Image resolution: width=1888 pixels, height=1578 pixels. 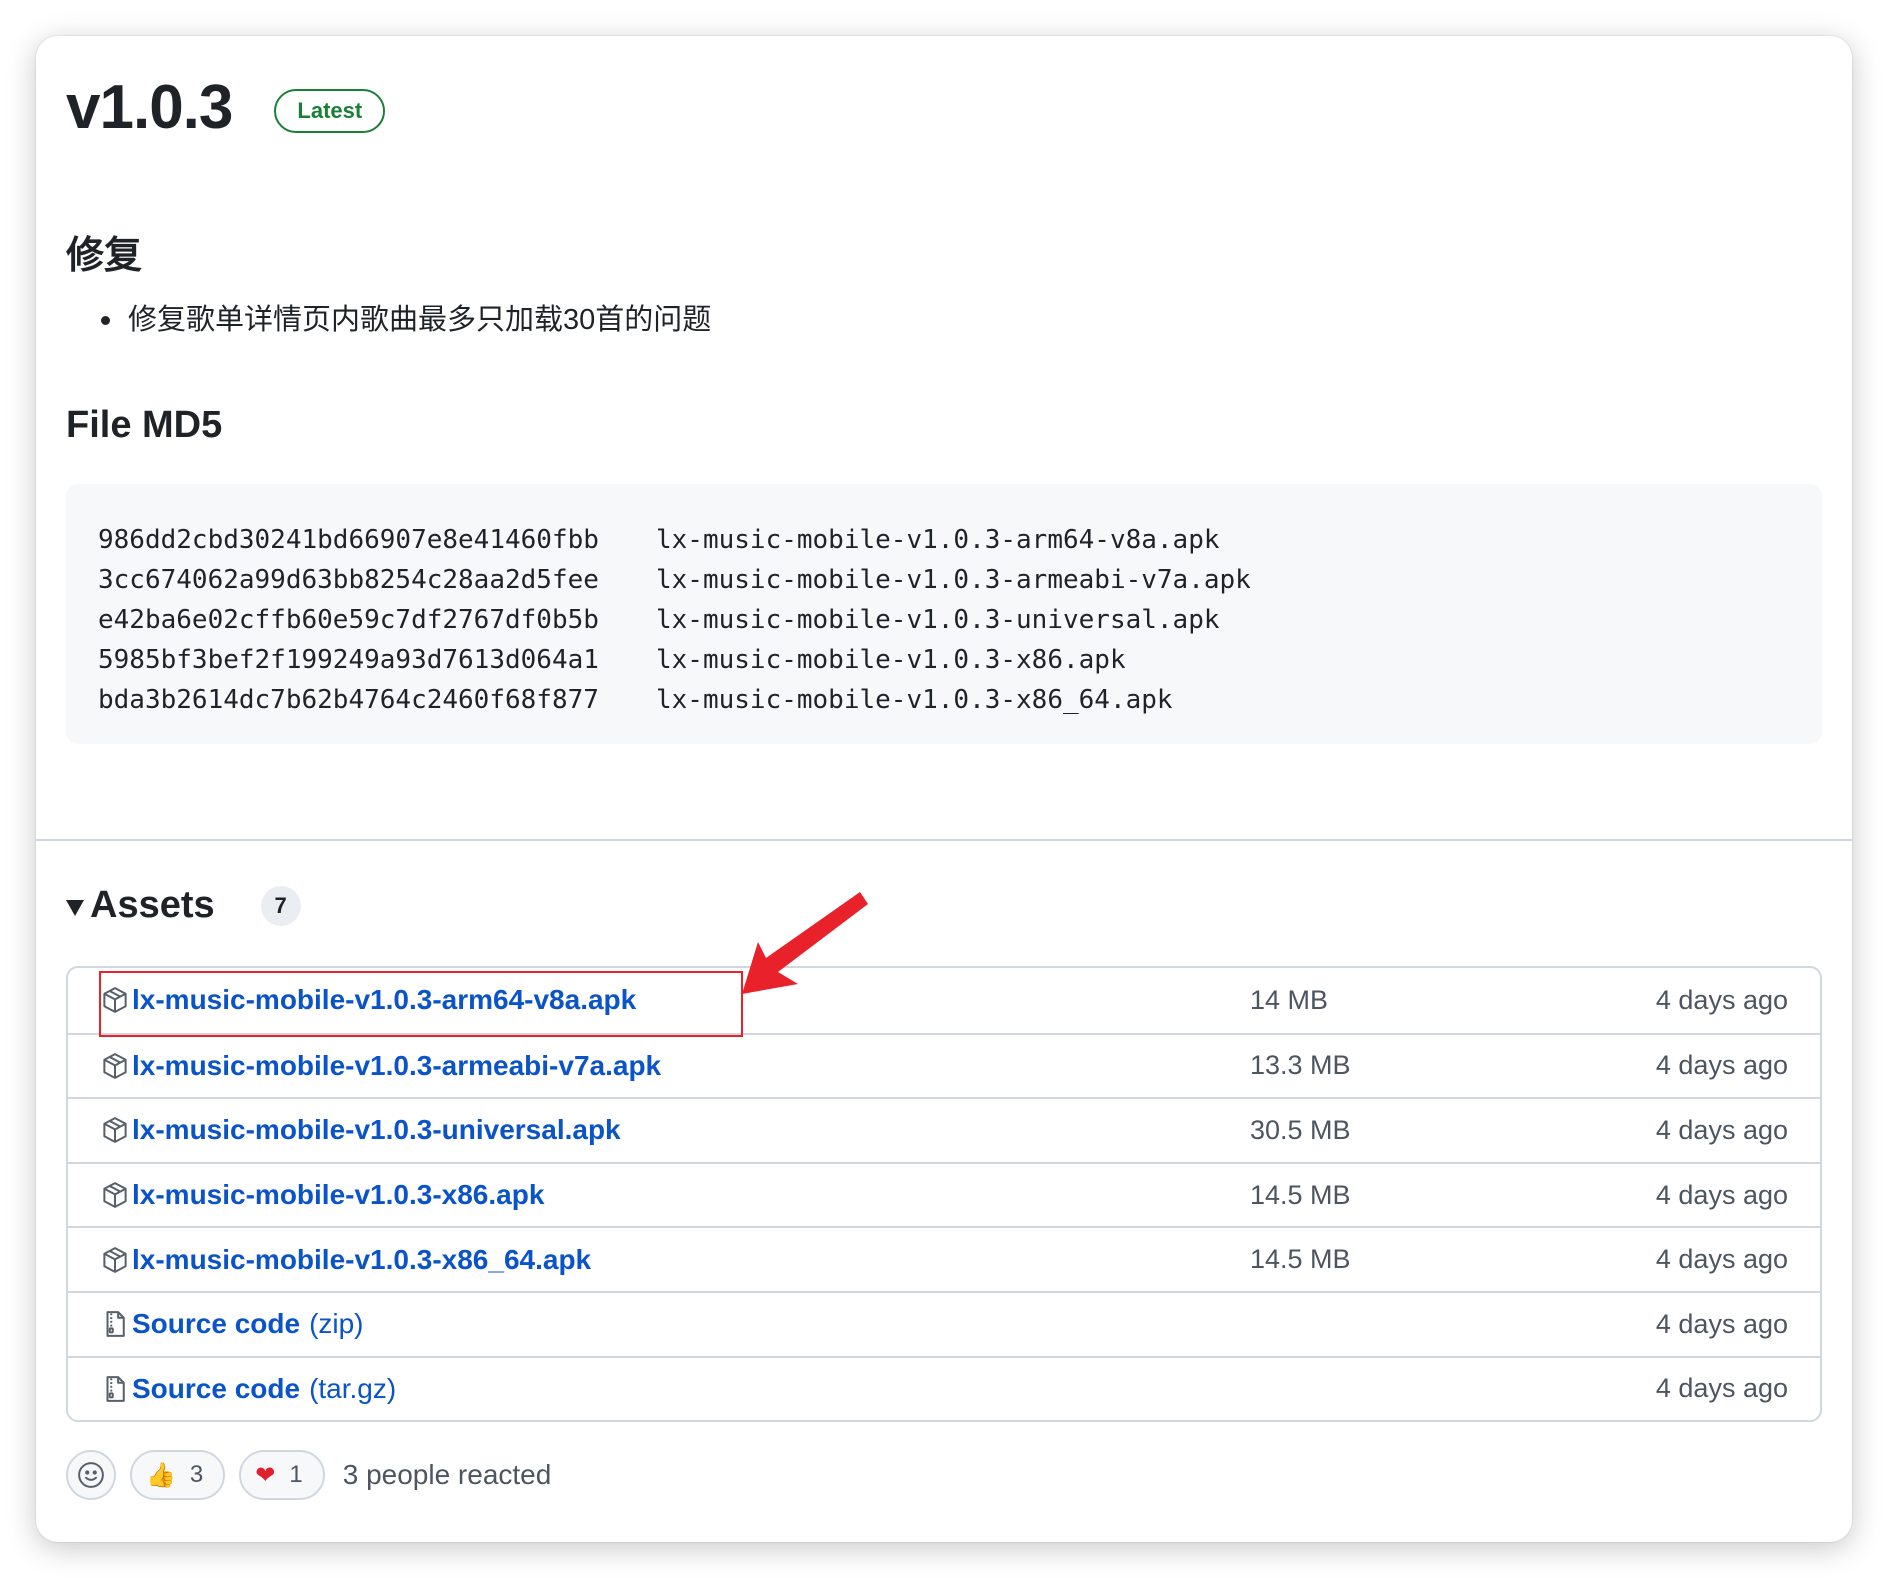 I want to click on asset-row: Source code (zip) 4 days ago, so click(x=944, y=1323).